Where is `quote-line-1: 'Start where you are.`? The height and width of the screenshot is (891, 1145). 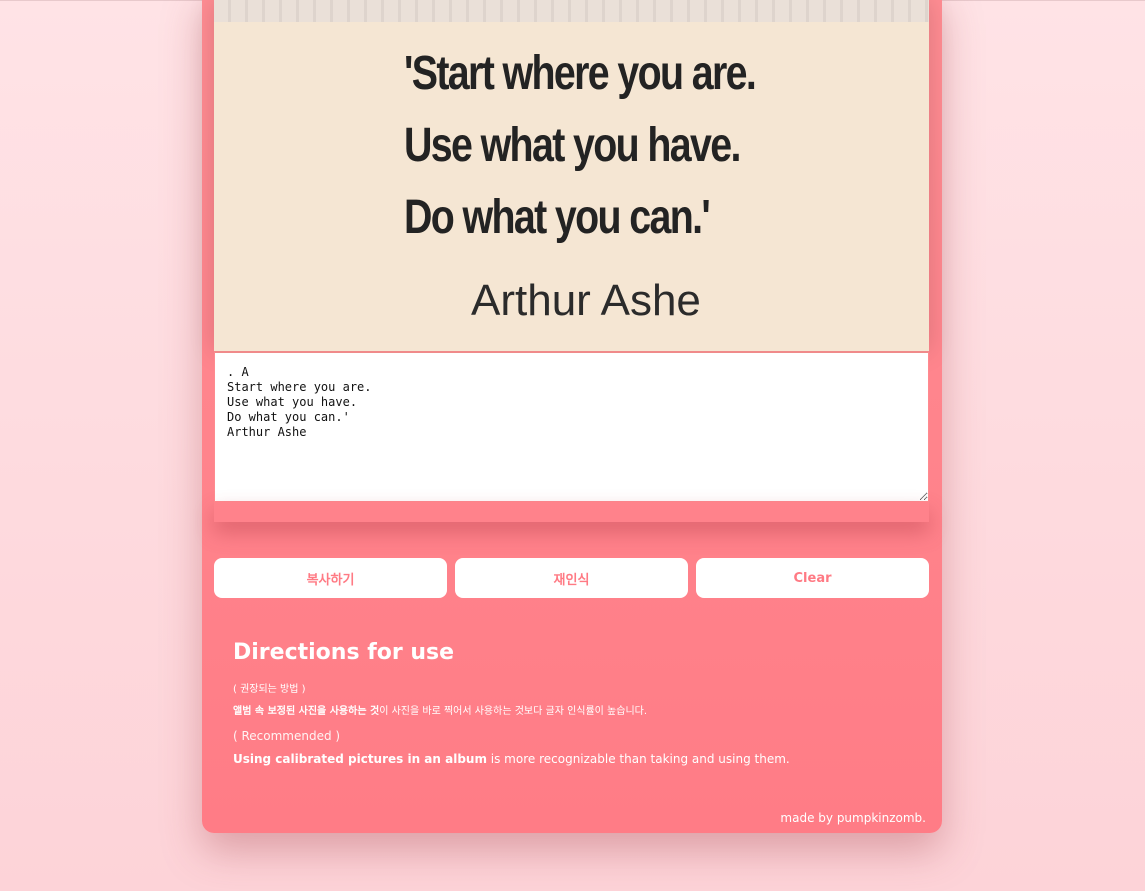 quote-line-1: 'Start where you are. is located at coordinates (580, 73).